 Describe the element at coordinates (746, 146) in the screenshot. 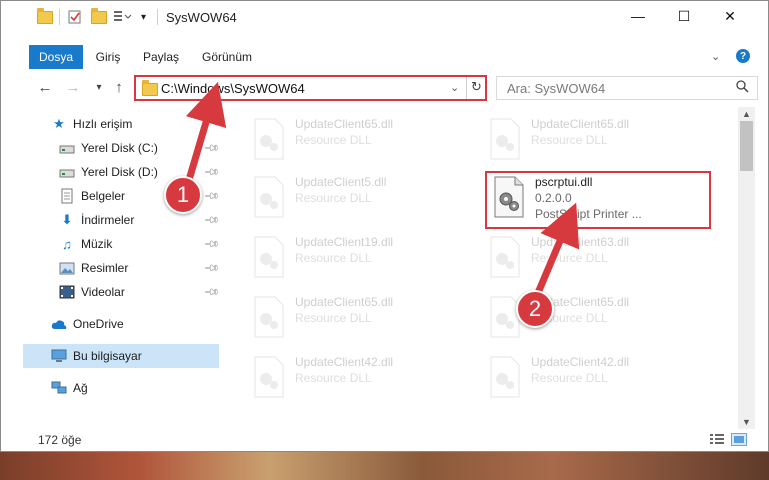

I see `scroll-thumb` at that location.